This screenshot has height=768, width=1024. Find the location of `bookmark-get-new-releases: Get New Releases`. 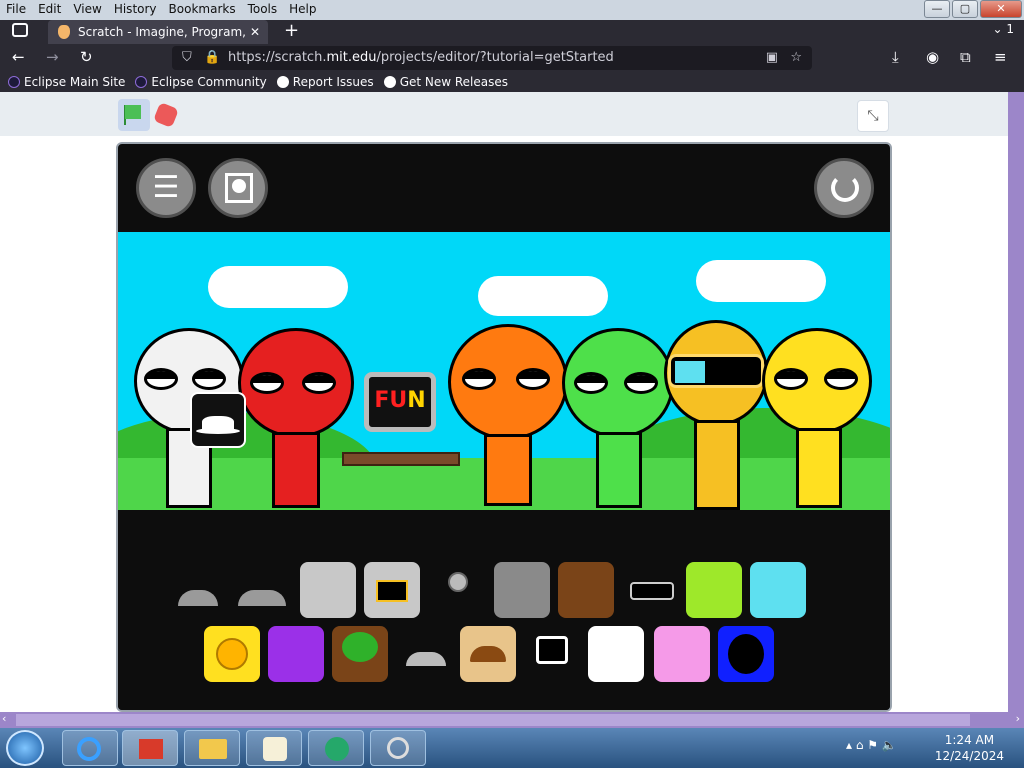

bookmark-get-new-releases: Get New Releases is located at coordinates (446, 82).